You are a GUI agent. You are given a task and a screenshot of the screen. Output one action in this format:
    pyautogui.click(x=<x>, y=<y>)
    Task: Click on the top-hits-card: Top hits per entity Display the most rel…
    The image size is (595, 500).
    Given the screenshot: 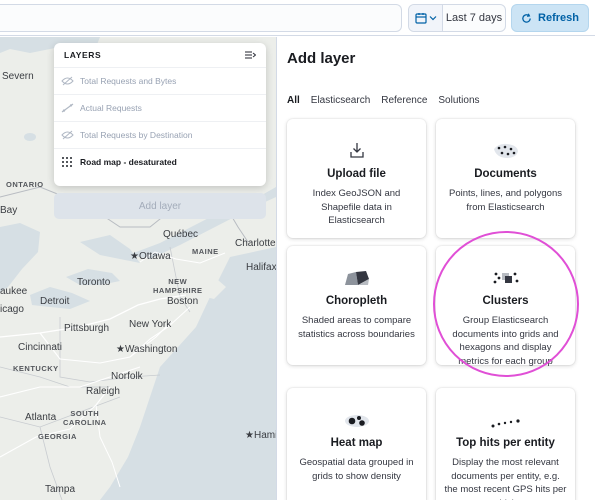 What is the action you would take?
    pyautogui.click(x=505, y=444)
    